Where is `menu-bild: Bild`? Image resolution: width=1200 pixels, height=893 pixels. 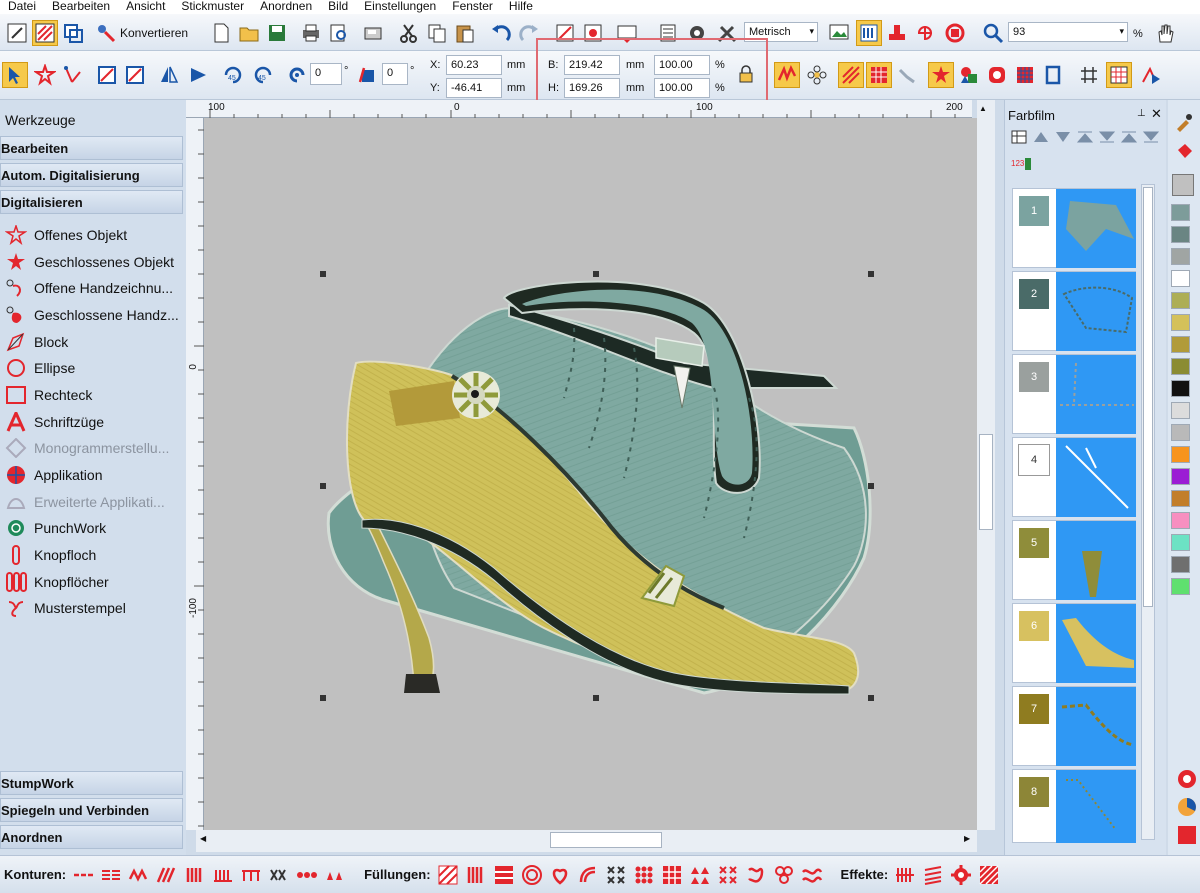
menu-bild: Bild is located at coordinates (338, 7).